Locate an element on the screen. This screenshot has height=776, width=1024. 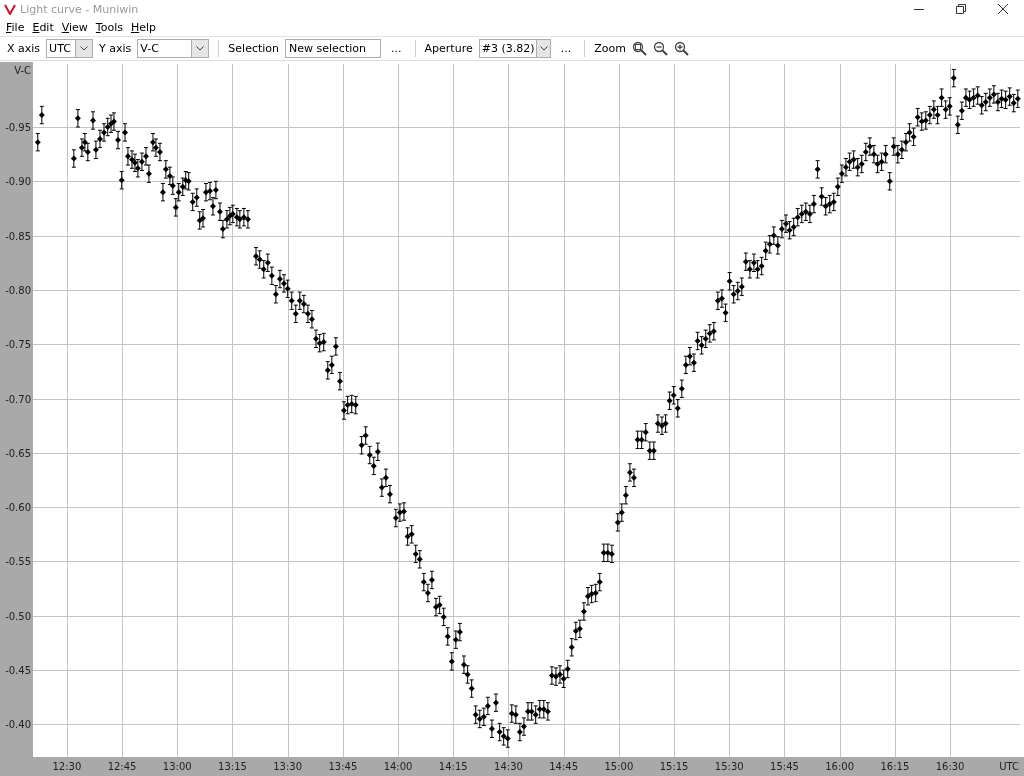
x-tick-label: 15:15 is located at coordinates (674, 766).